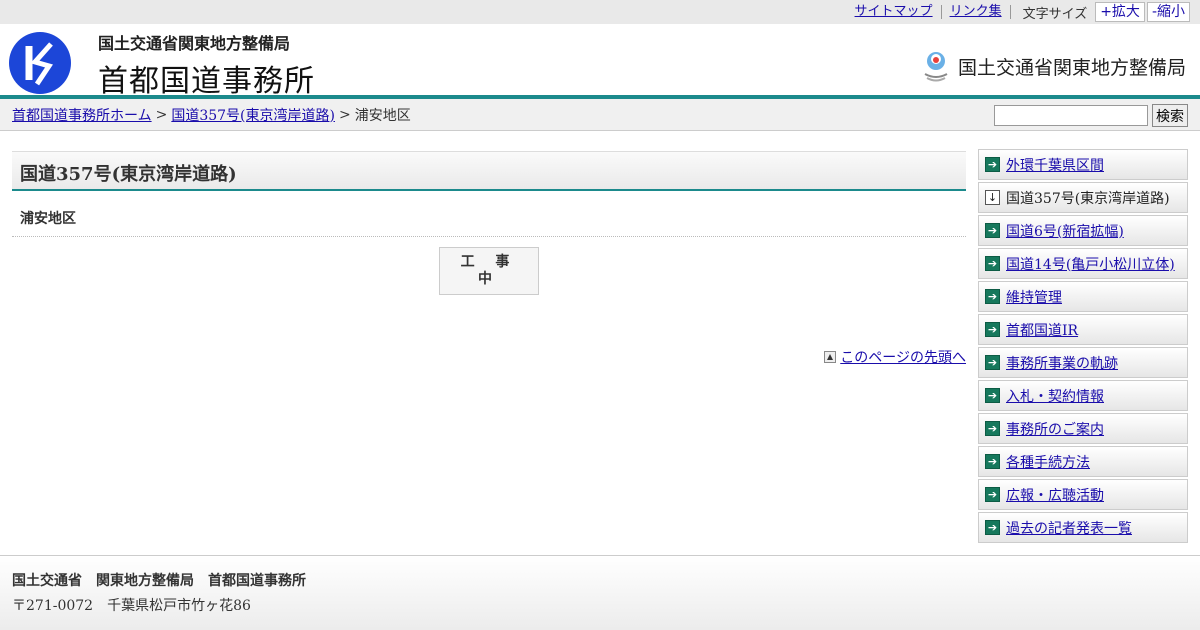  What do you see at coordinates (936, 67) in the screenshot?
I see `mlit-emblem-icon` at bounding box center [936, 67].